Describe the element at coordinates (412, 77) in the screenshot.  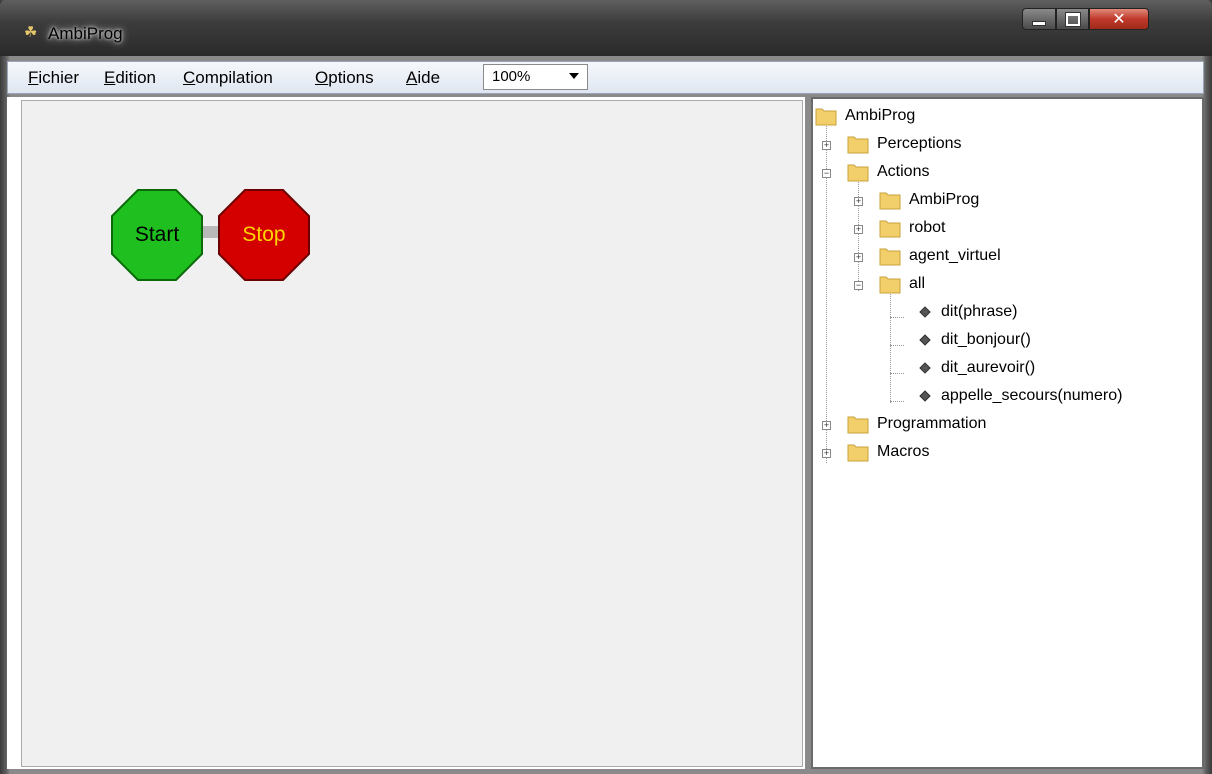
I see `menu-accelerator: A` at that location.